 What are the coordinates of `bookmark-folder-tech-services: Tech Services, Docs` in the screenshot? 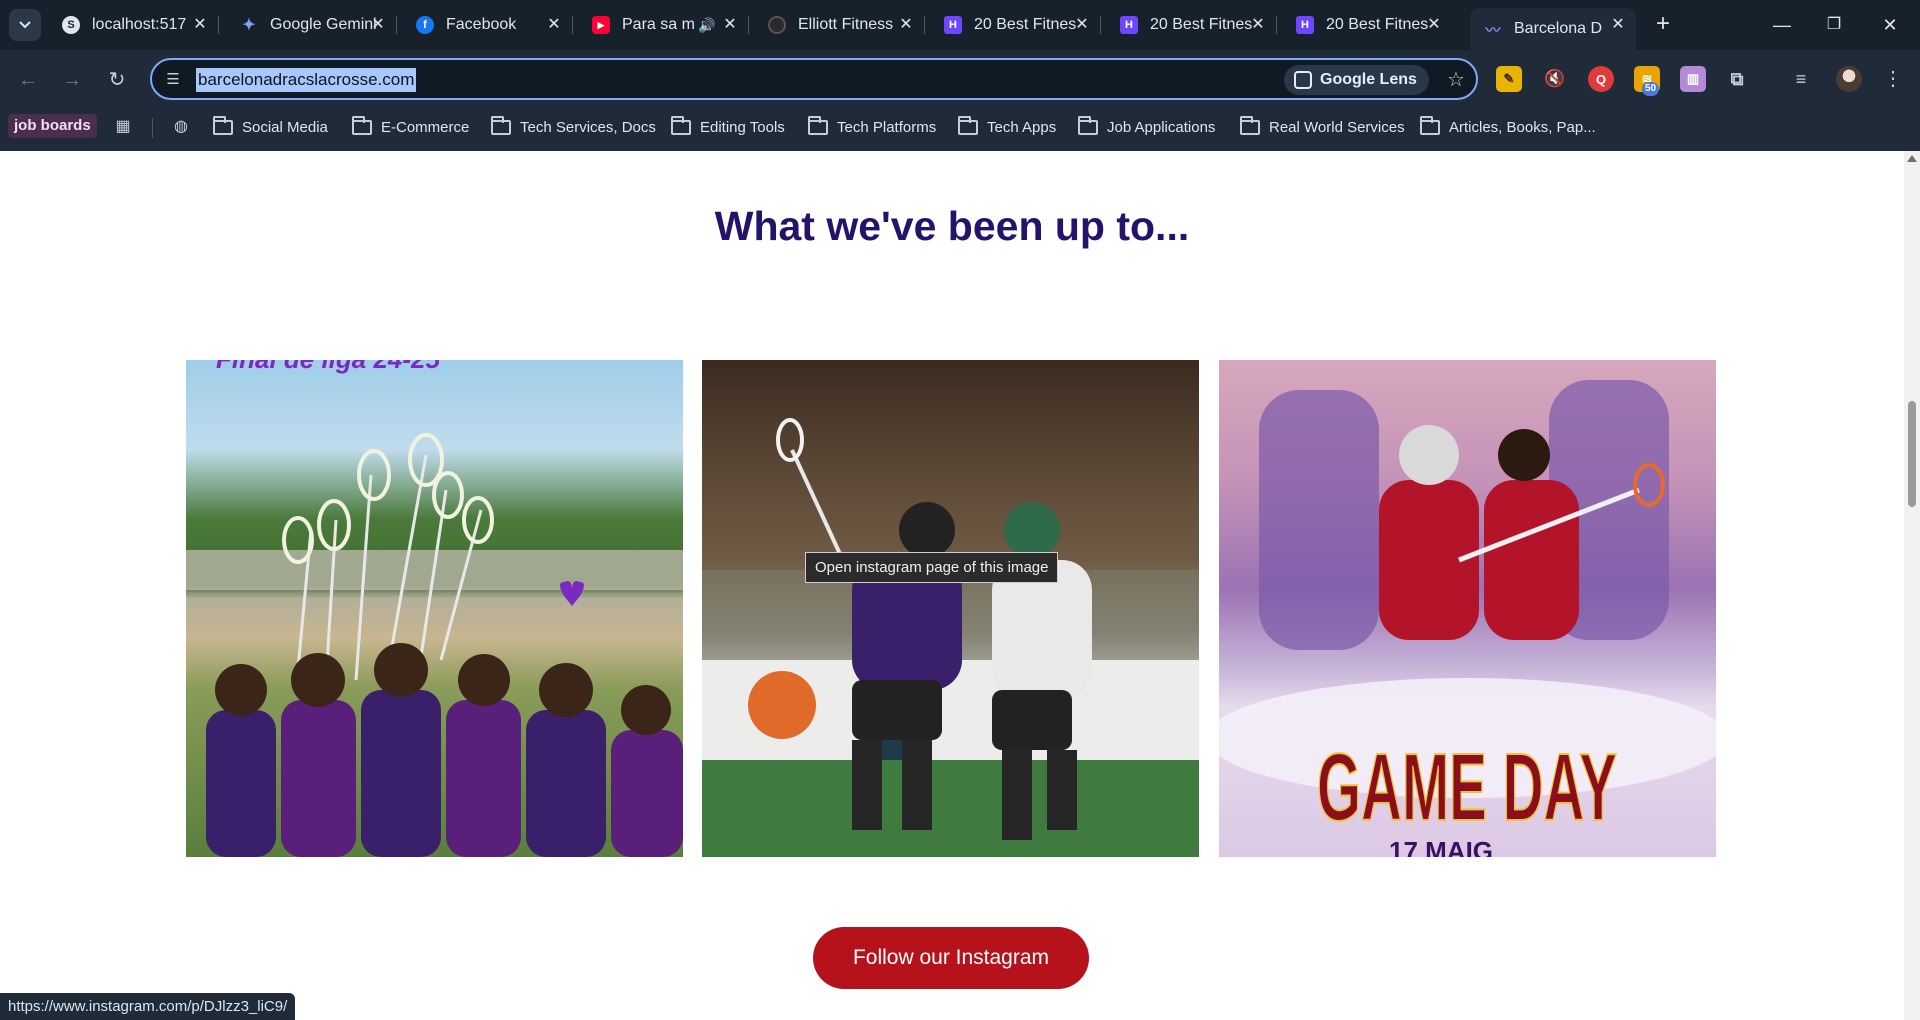 It's located at (573, 127).